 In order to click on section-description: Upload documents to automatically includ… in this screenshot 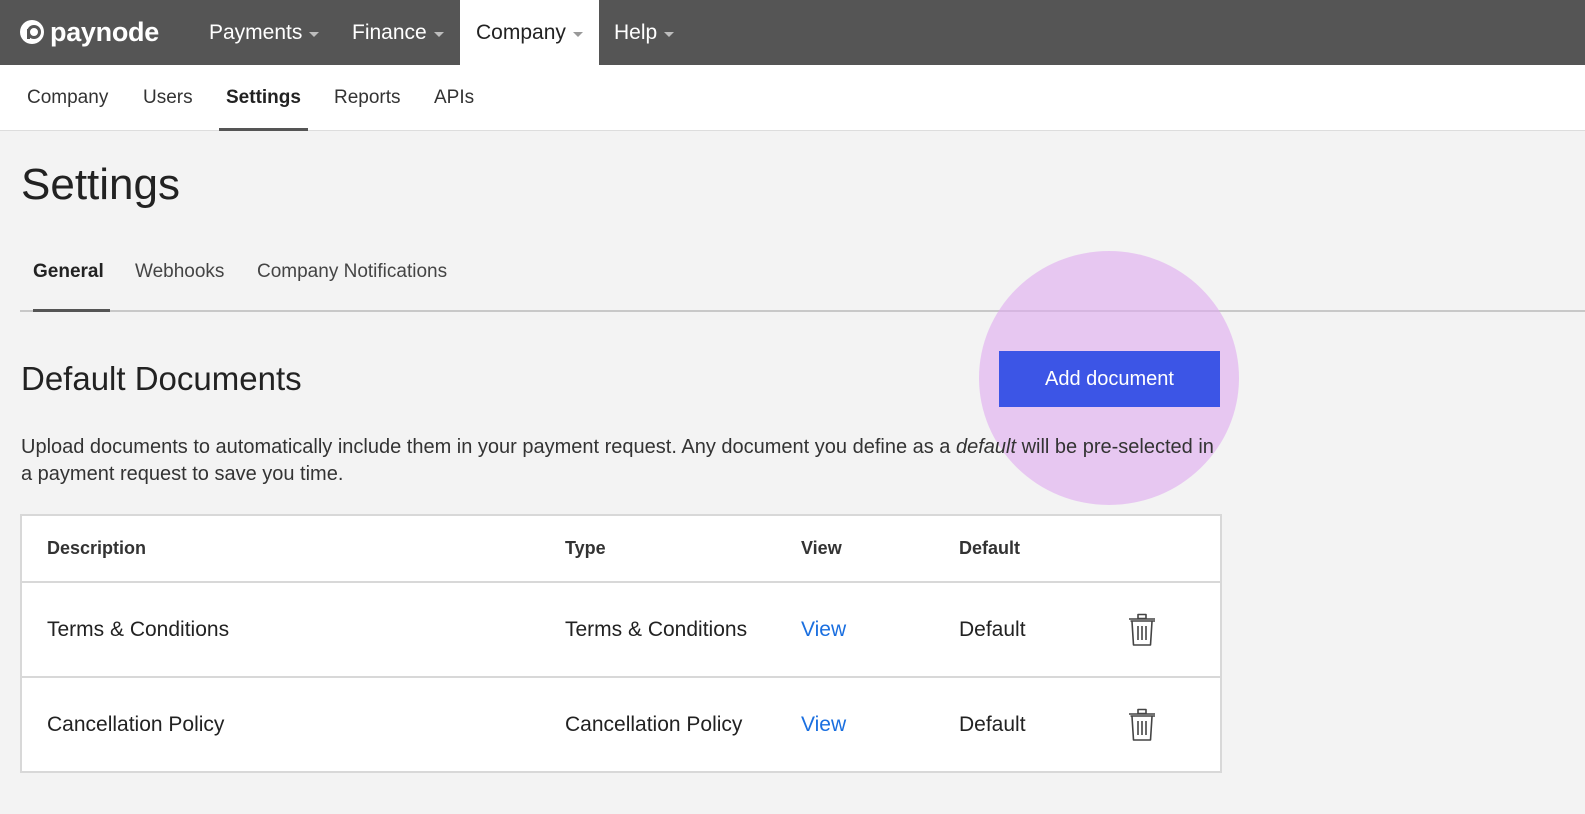, I will do `click(621, 461)`.